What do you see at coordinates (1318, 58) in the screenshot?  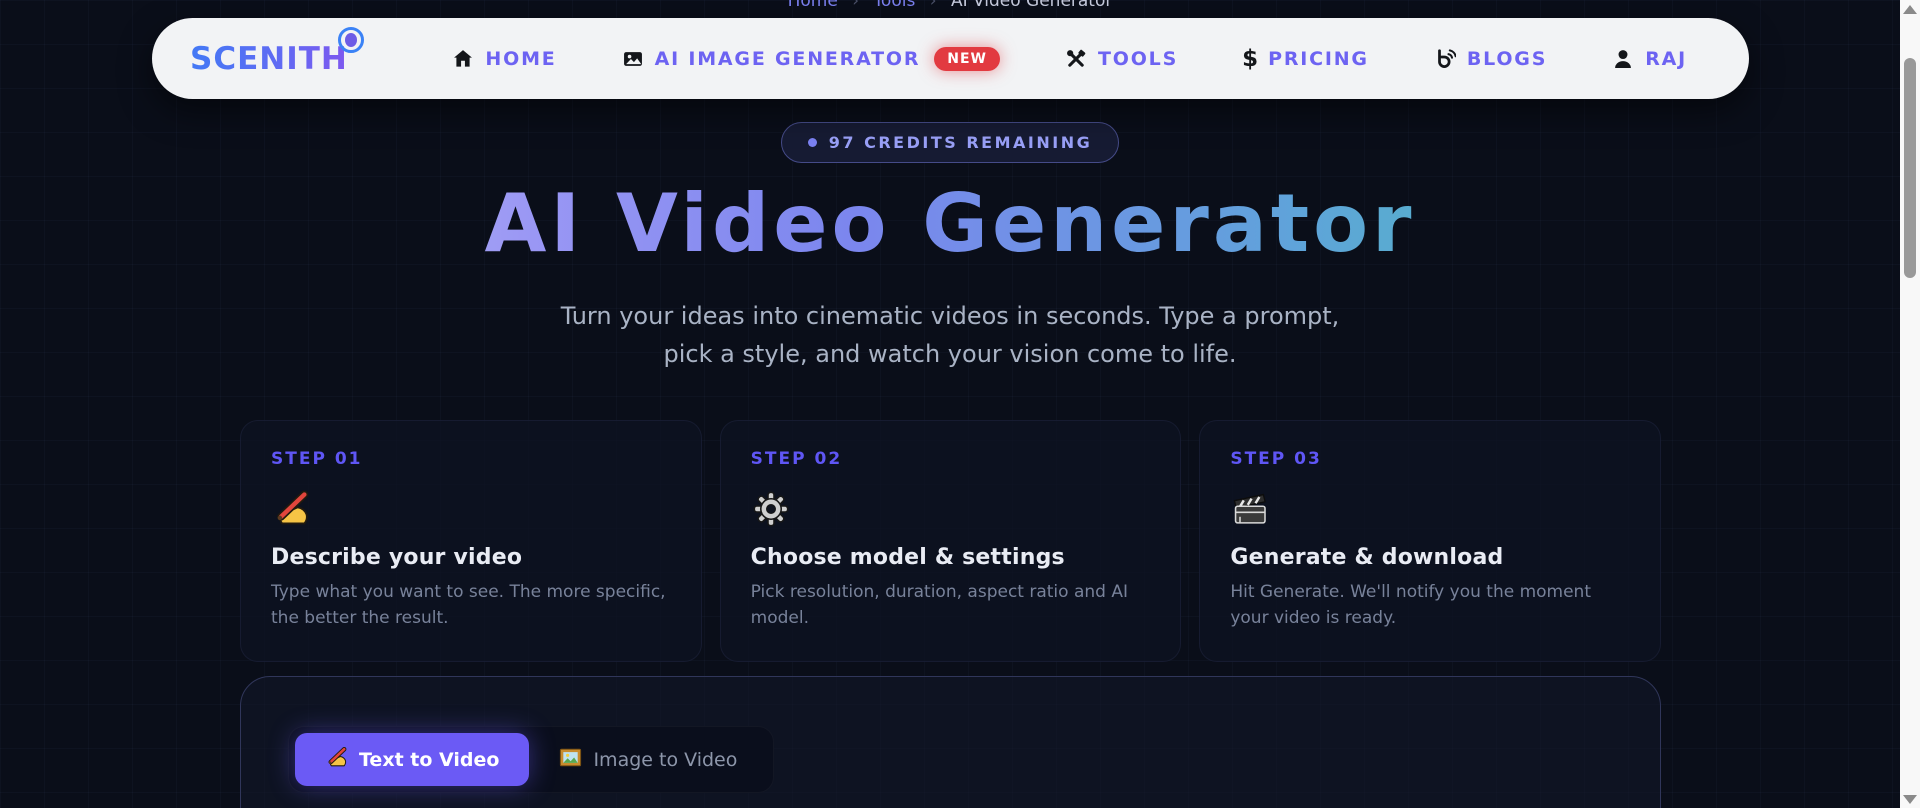 I see `nav-item-label: PRICING` at bounding box center [1318, 58].